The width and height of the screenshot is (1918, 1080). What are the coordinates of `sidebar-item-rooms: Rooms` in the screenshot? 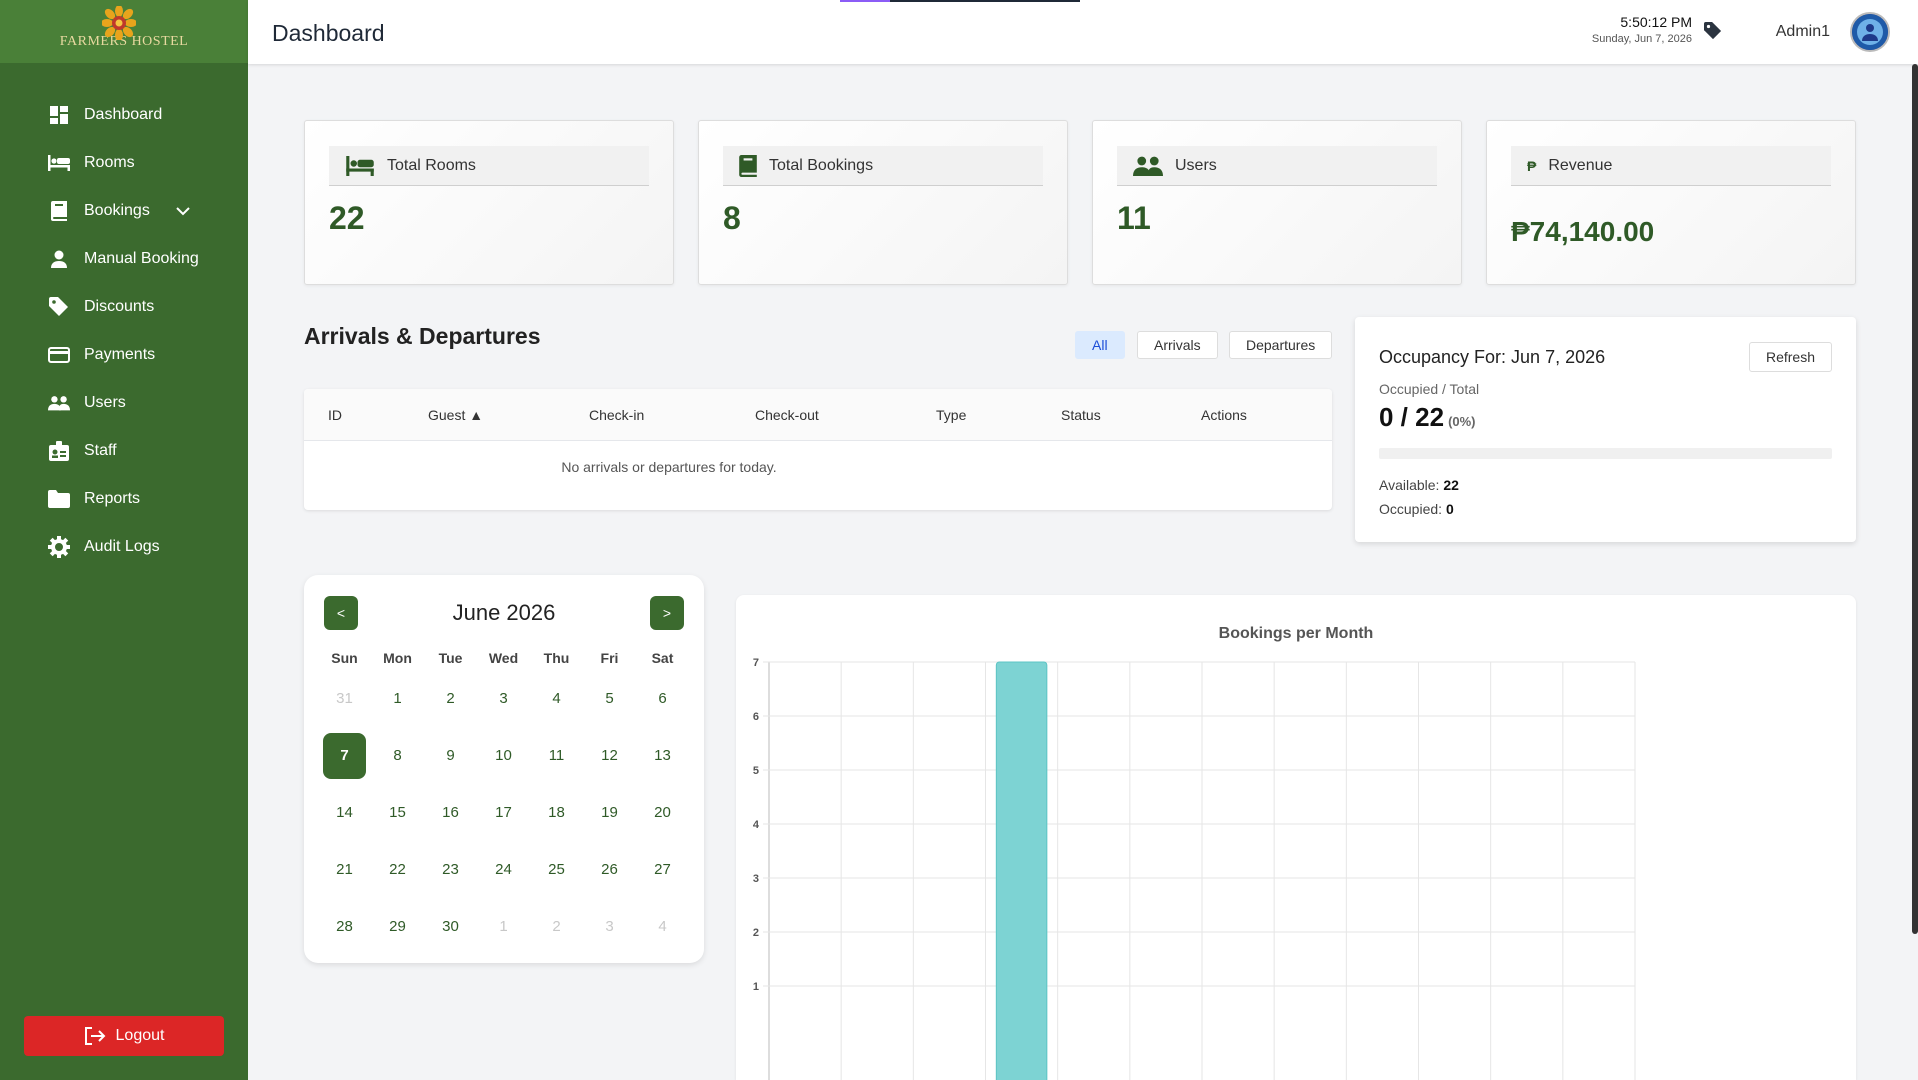 It's located at (124, 163).